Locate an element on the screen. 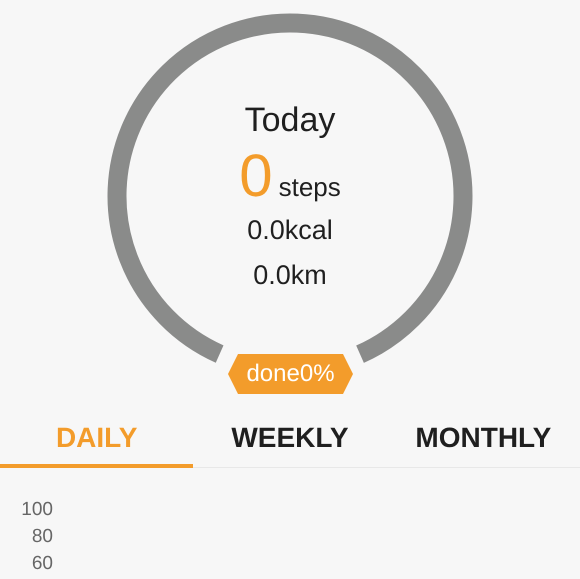  steps-unit: steps is located at coordinates (309, 187).